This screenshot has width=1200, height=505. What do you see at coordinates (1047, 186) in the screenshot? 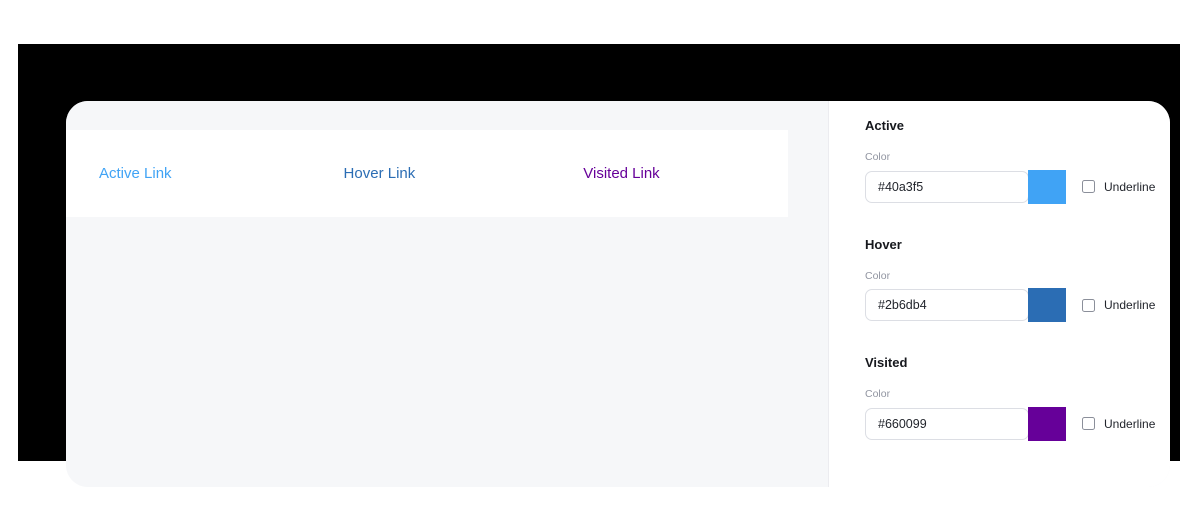
I see `color-swatch-active` at bounding box center [1047, 186].